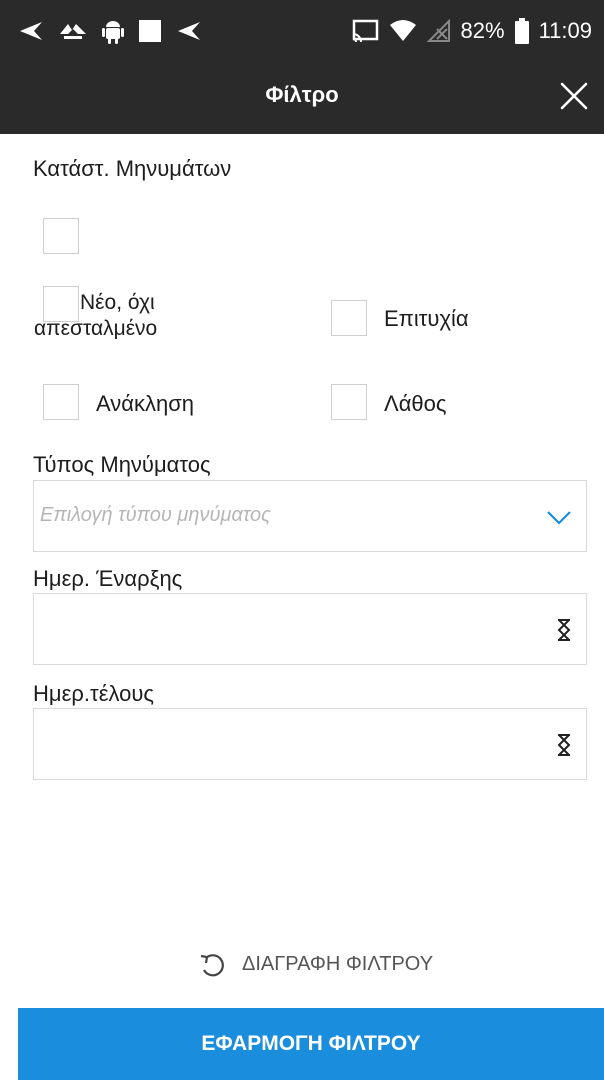 This screenshot has width=604, height=1080. What do you see at coordinates (482, 30) in the screenshot?
I see `battery-percent: 82%` at bounding box center [482, 30].